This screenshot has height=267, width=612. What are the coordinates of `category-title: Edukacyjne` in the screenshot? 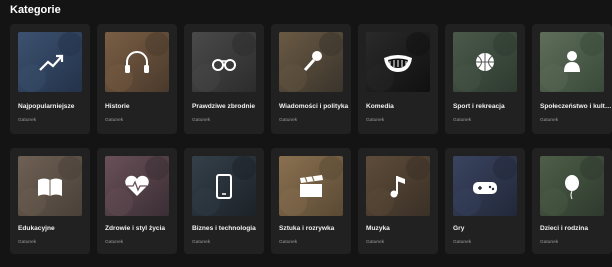 It's located at (36, 228).